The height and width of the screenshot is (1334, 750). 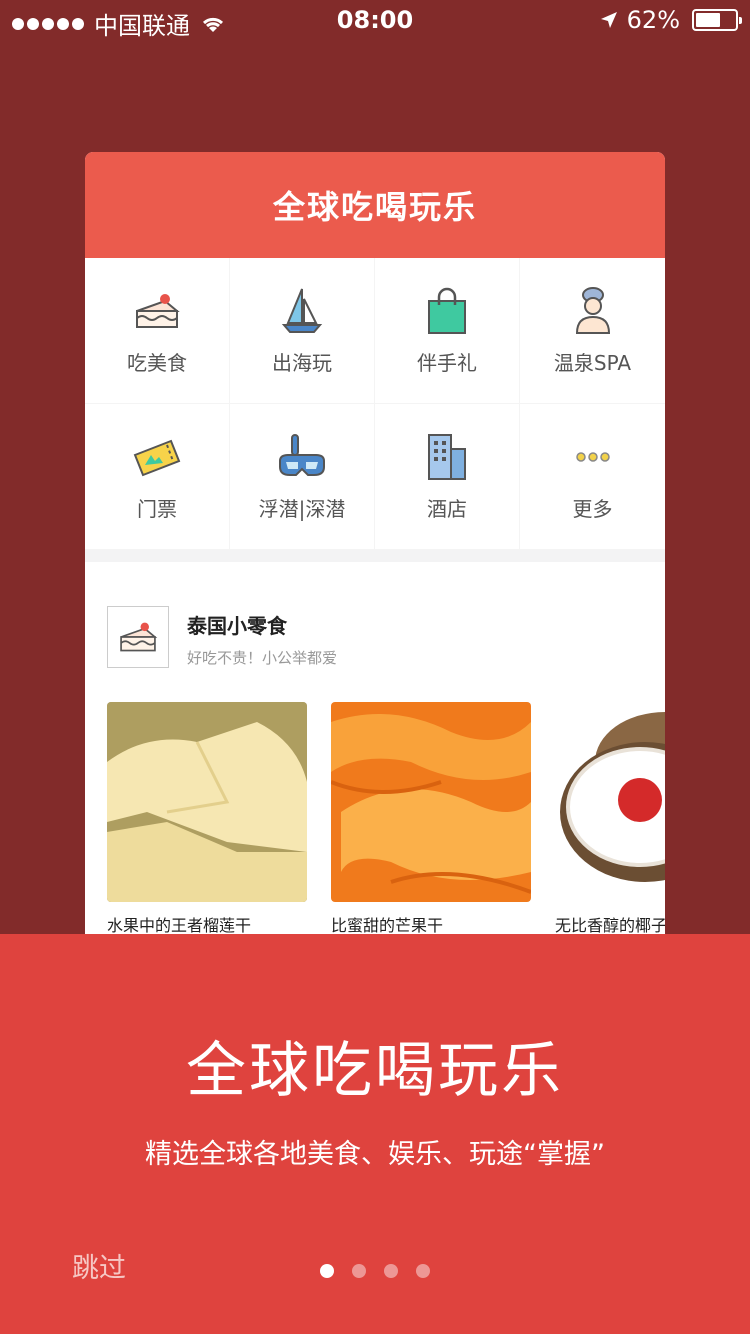 What do you see at coordinates (592, 457) in the screenshot?
I see `more-dots-icon` at bounding box center [592, 457].